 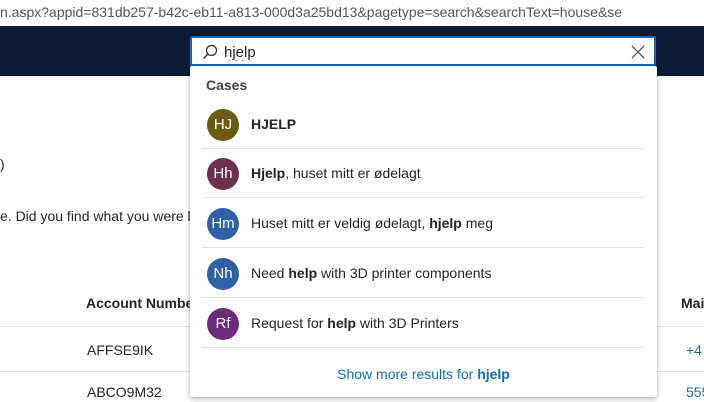 I want to click on result-text: Need, so click(x=270, y=273).